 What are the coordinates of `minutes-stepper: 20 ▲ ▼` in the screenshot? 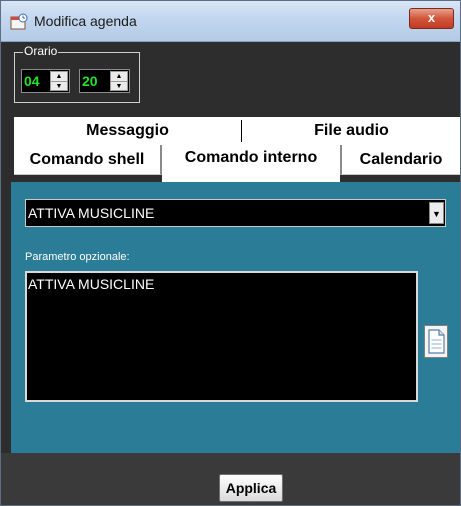 It's located at (104, 81).